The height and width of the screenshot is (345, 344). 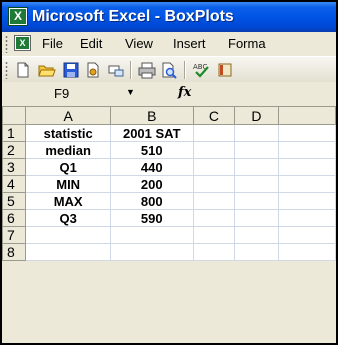 I want to click on cell-c4, so click(x=214, y=184).